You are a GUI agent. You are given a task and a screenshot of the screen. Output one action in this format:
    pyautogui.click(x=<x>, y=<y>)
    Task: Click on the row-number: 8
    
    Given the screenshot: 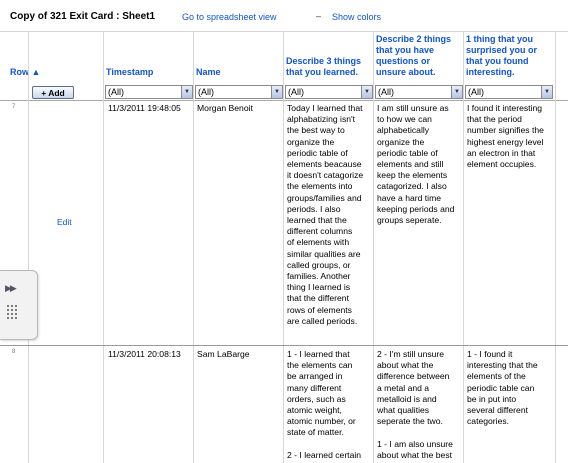 What is the action you would take?
    pyautogui.click(x=14, y=352)
    